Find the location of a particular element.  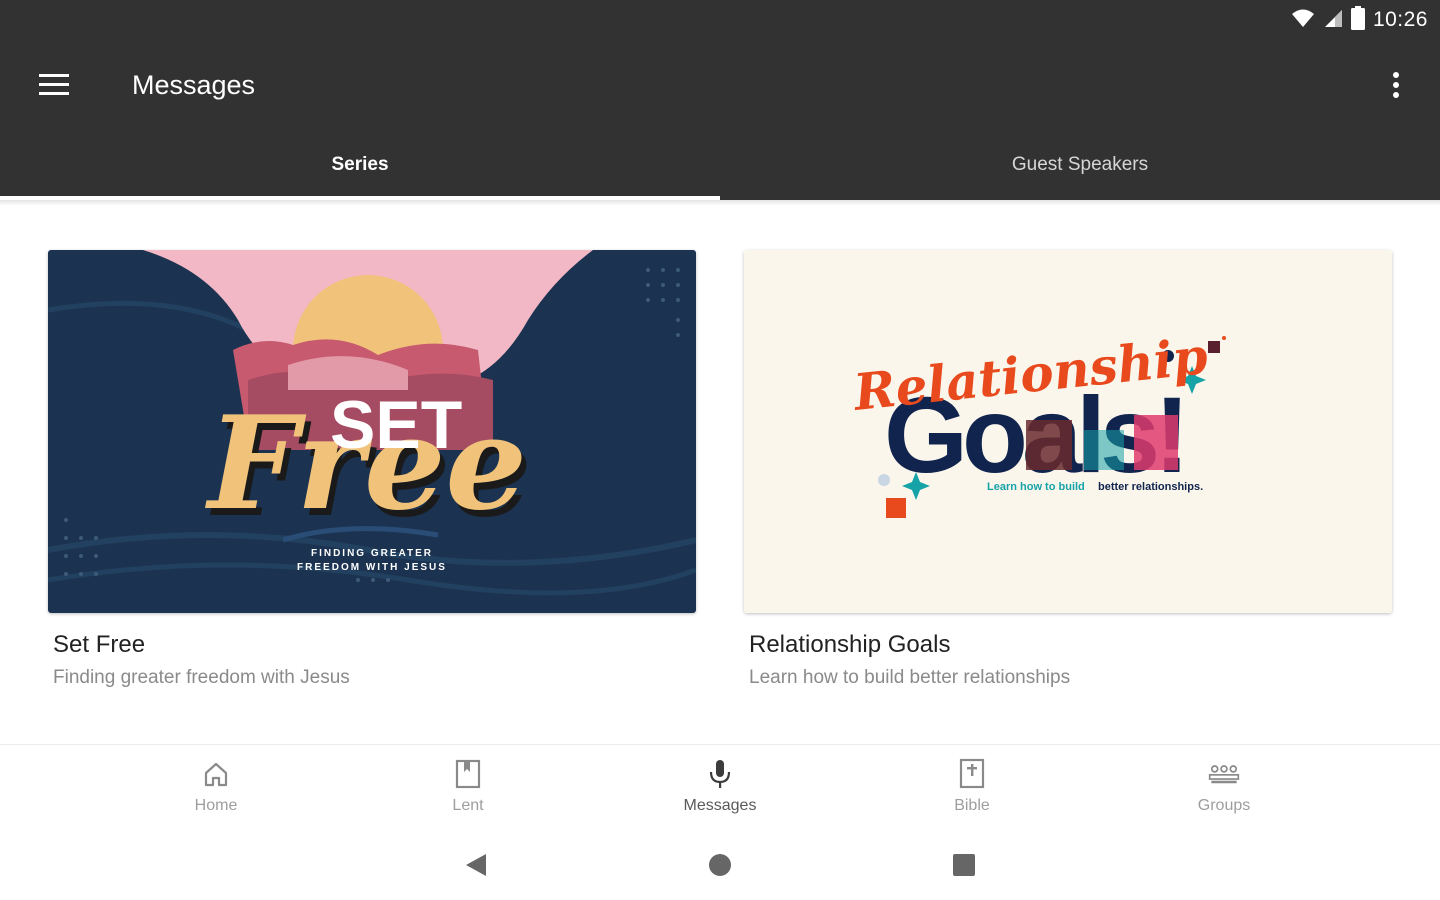

book-icon is located at coordinates (468, 774).